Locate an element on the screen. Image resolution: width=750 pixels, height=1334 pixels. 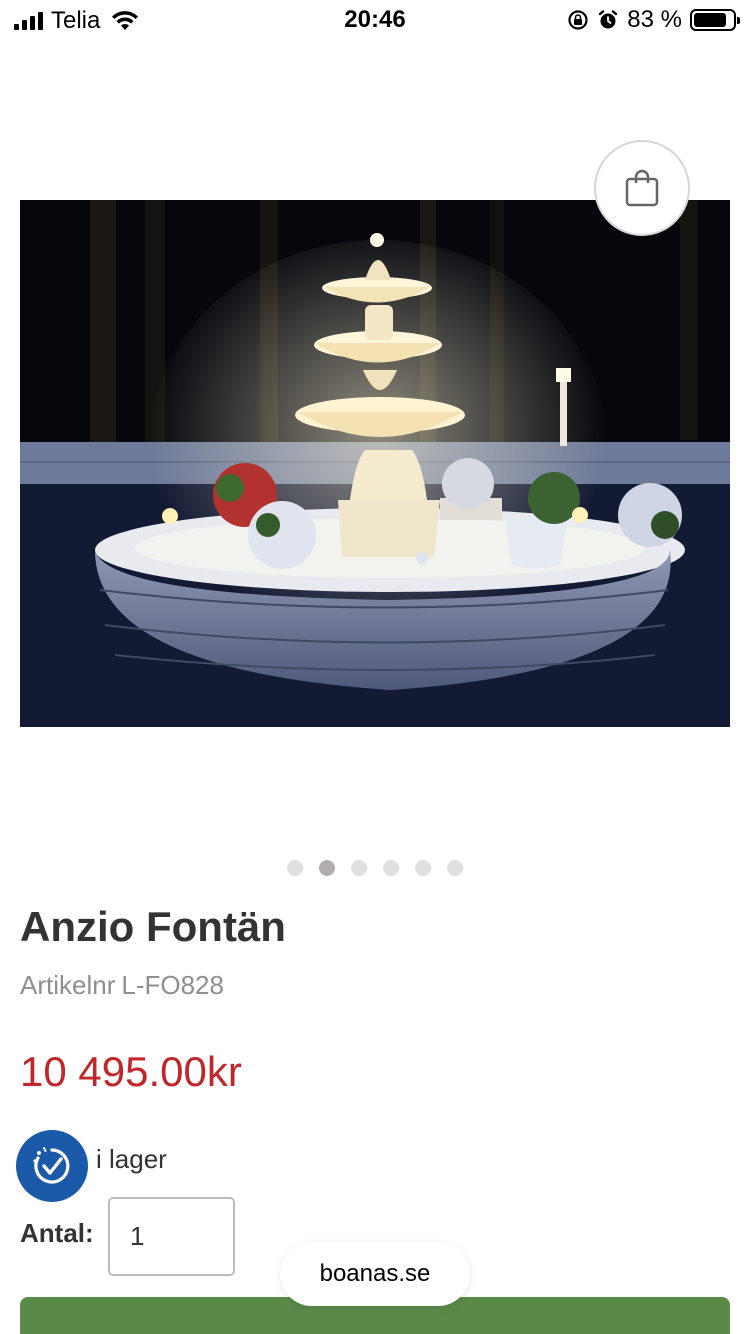
orientation-lock-icon is located at coordinates (578, 20).